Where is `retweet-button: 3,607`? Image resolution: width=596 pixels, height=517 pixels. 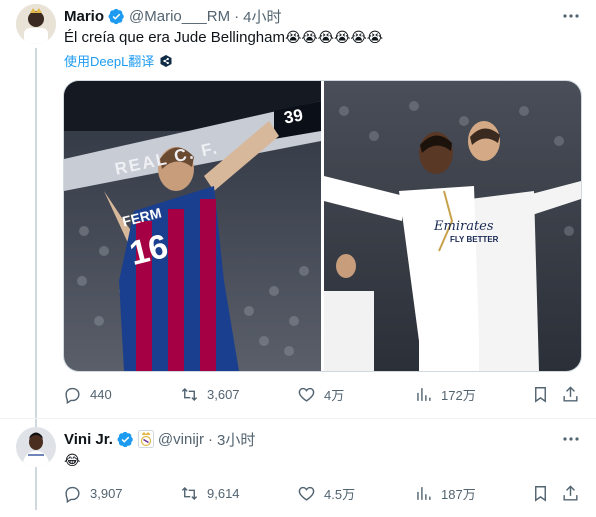
retweet-button: 3,607 is located at coordinates (210, 394).